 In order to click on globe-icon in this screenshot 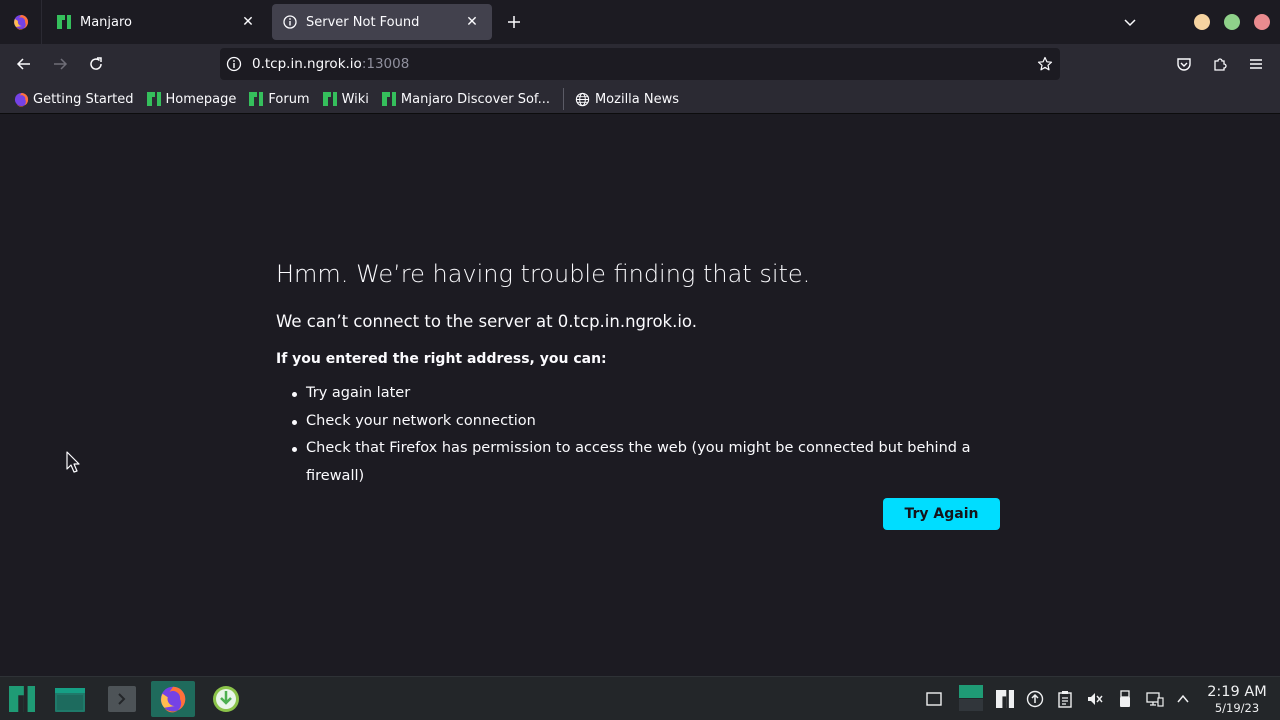, I will do `click(583, 99)`.